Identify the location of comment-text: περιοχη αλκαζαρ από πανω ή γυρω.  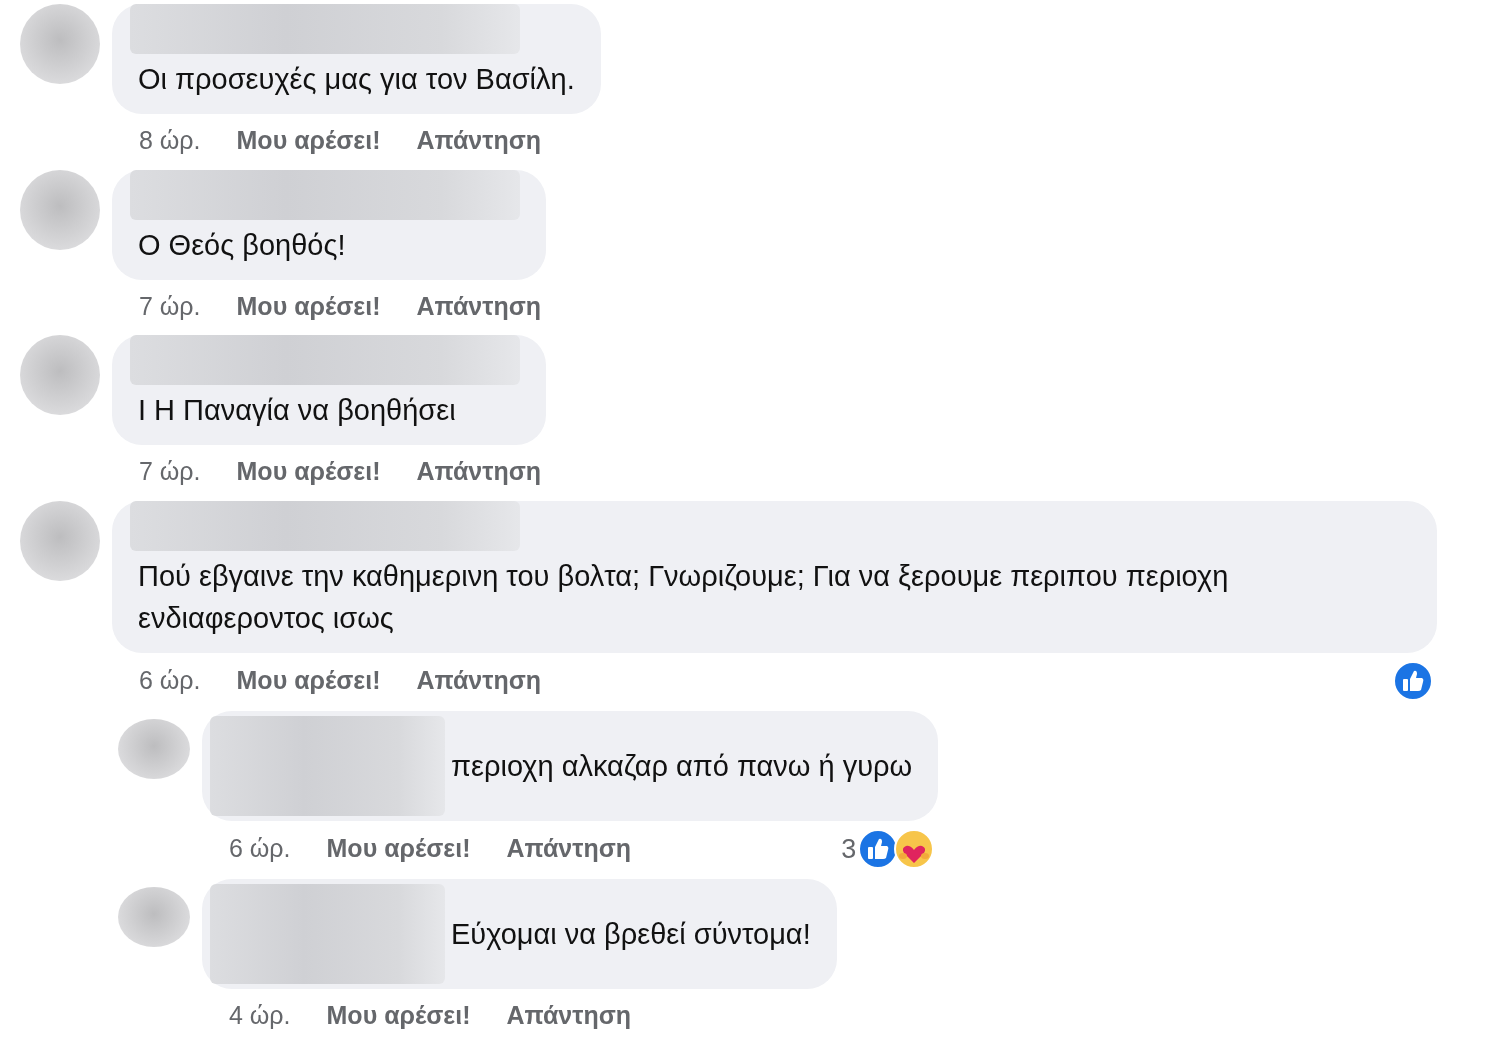
(682, 766).